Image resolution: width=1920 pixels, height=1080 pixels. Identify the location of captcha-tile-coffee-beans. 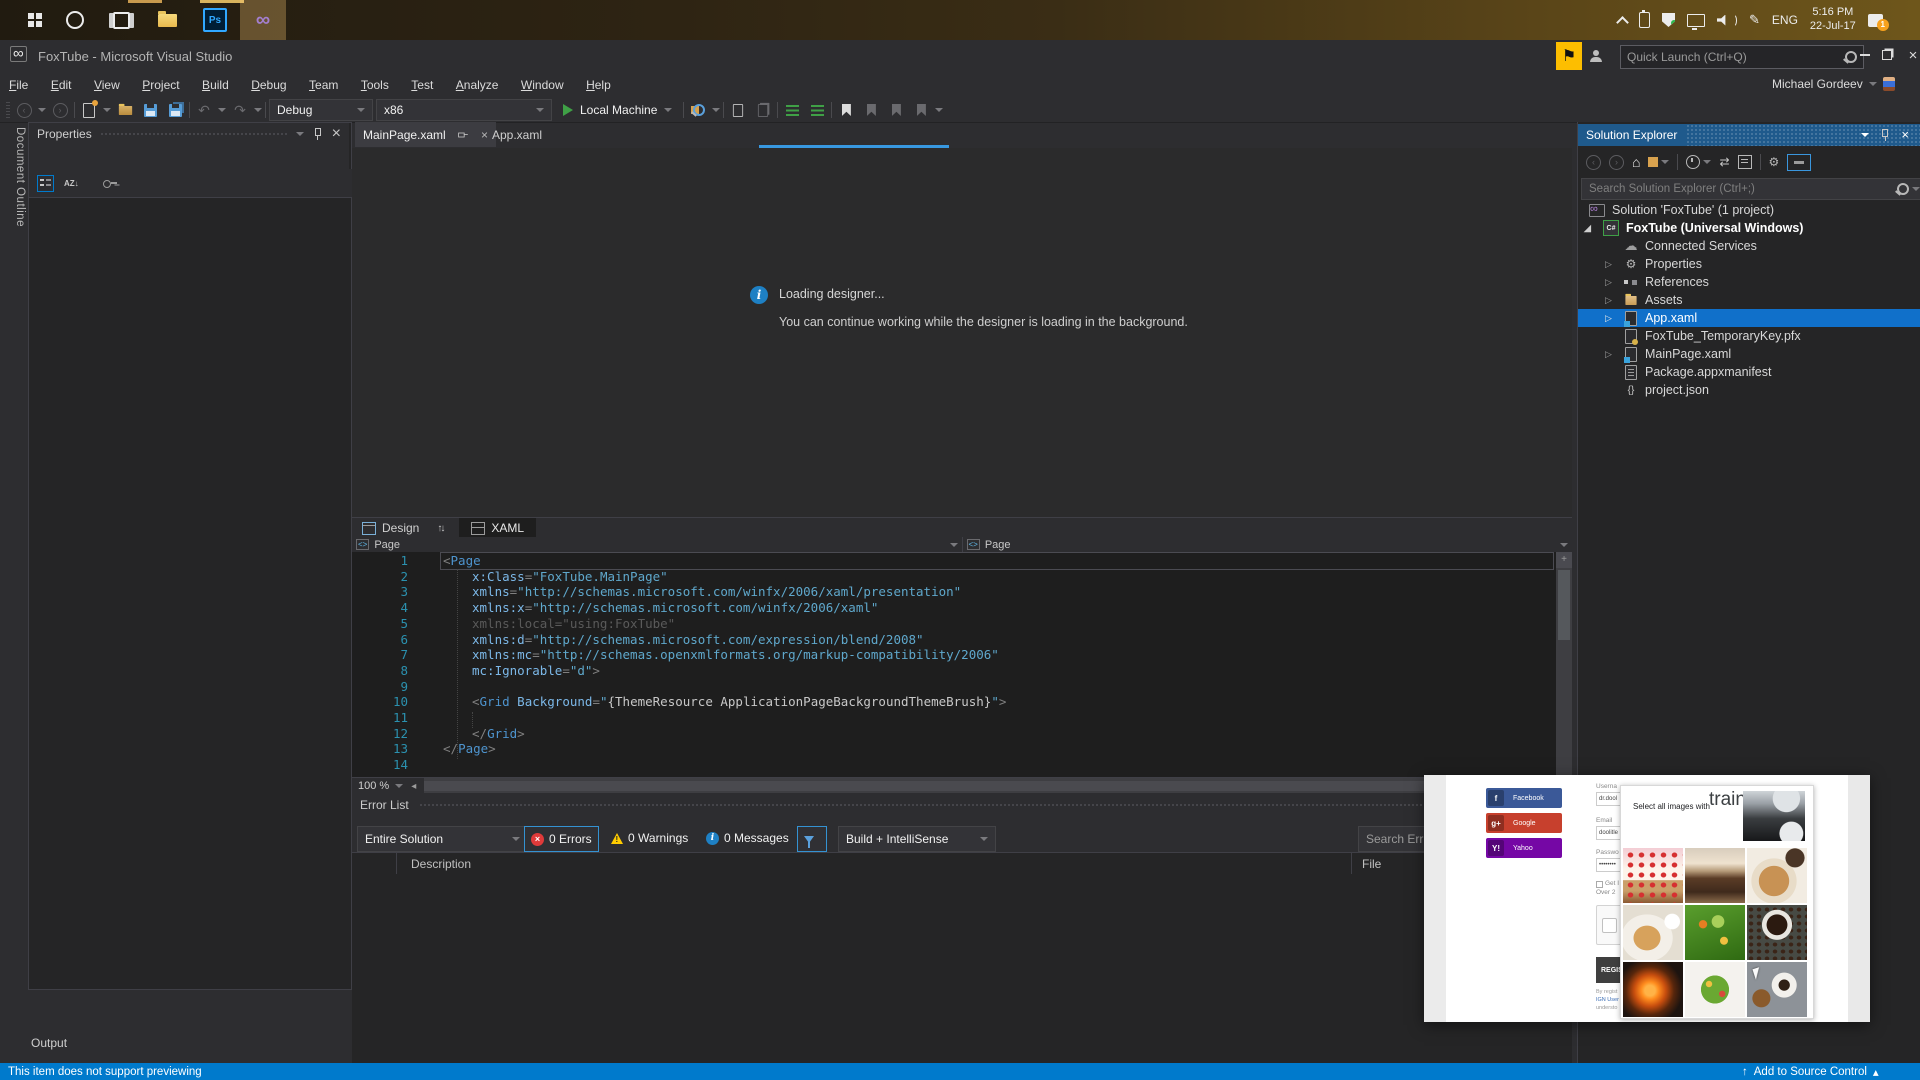
(1777, 932).